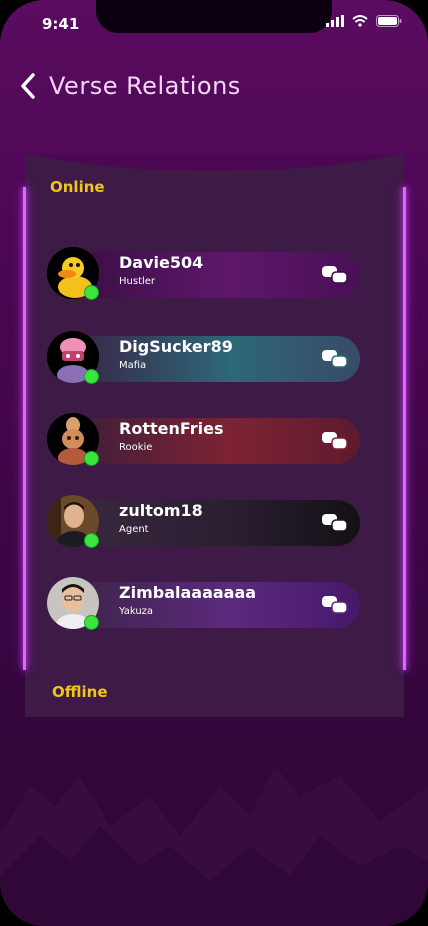 This screenshot has width=428, height=926. Describe the element at coordinates (404, 428) in the screenshot. I see `panel-glow-right` at that location.